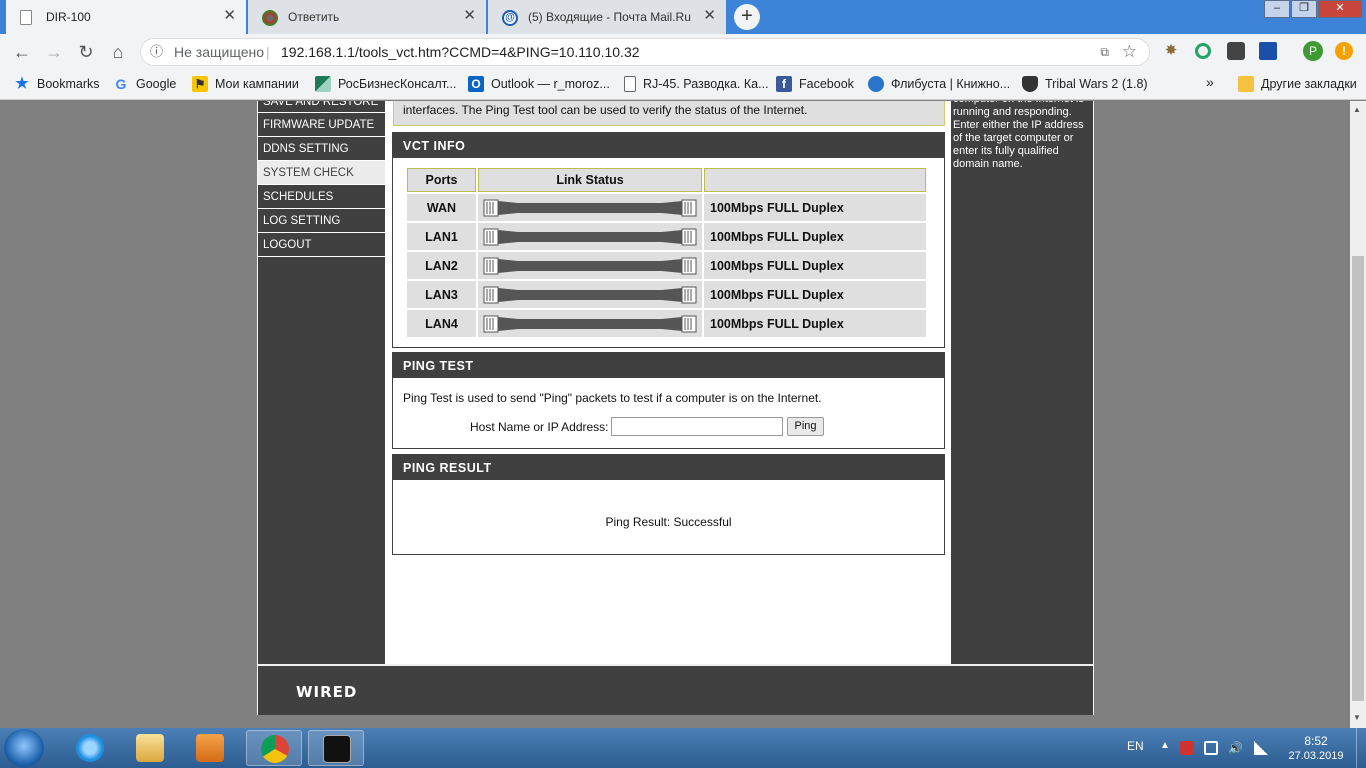  I want to click on nav-system-check: SYSTEM CHECK, so click(321, 173).